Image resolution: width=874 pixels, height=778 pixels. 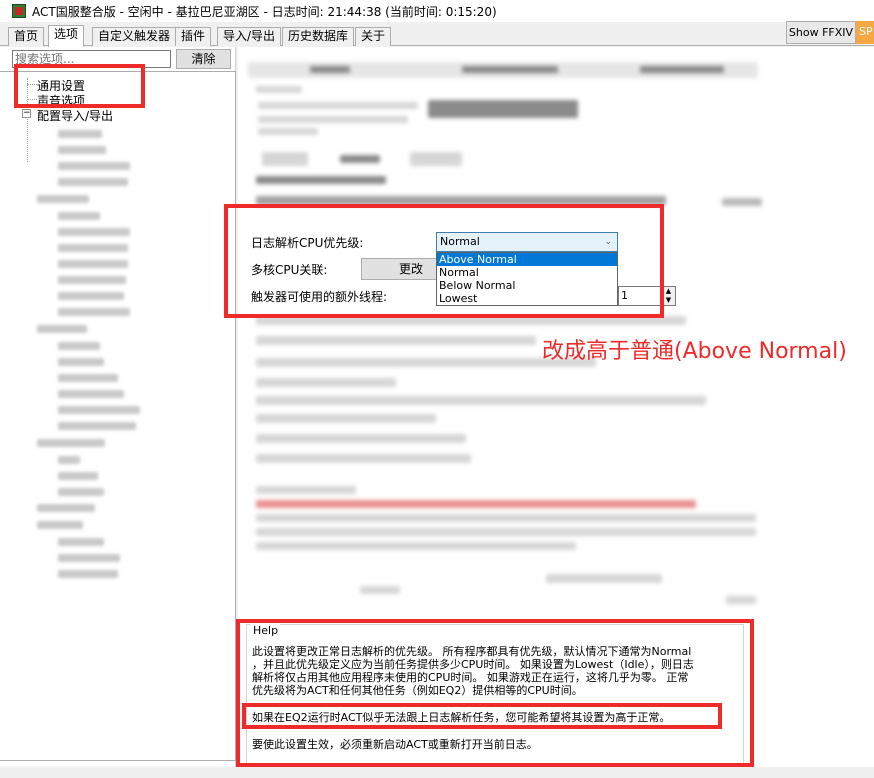 I want to click on tab-about: 关于, so click(x=373, y=36).